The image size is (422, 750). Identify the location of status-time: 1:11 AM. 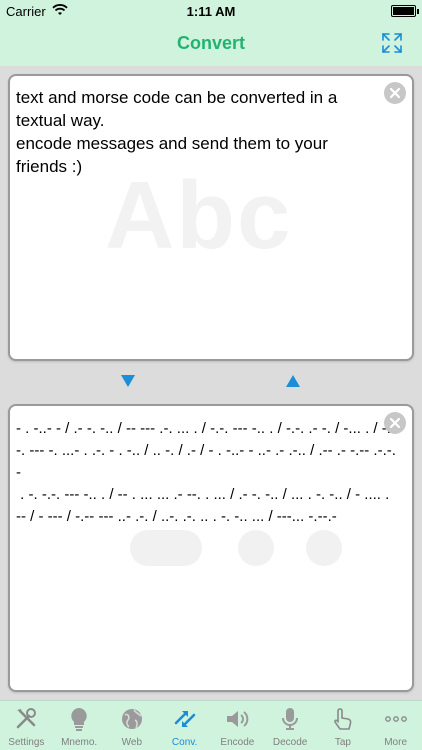
(211, 11).